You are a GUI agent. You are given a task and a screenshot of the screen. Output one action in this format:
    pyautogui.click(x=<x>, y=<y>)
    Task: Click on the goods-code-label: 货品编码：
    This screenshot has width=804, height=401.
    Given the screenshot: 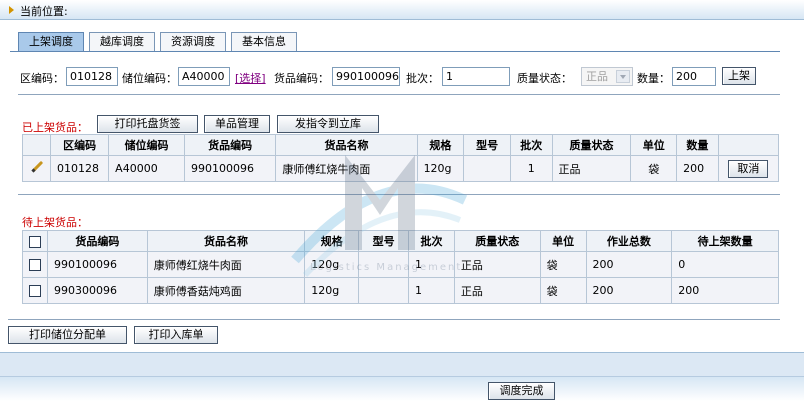 What is the action you would take?
    pyautogui.click(x=301, y=78)
    